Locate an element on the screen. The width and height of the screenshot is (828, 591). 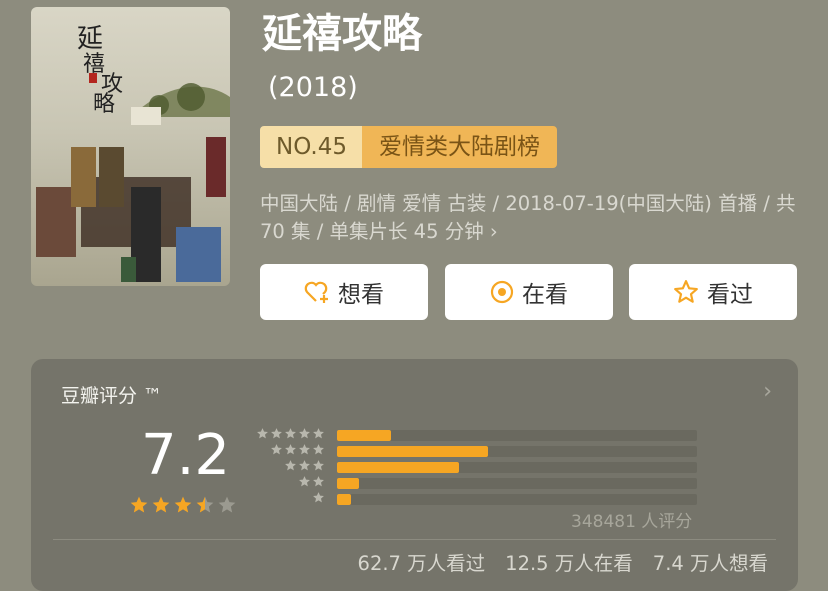
heart-plus-icon is located at coordinates (316, 292).